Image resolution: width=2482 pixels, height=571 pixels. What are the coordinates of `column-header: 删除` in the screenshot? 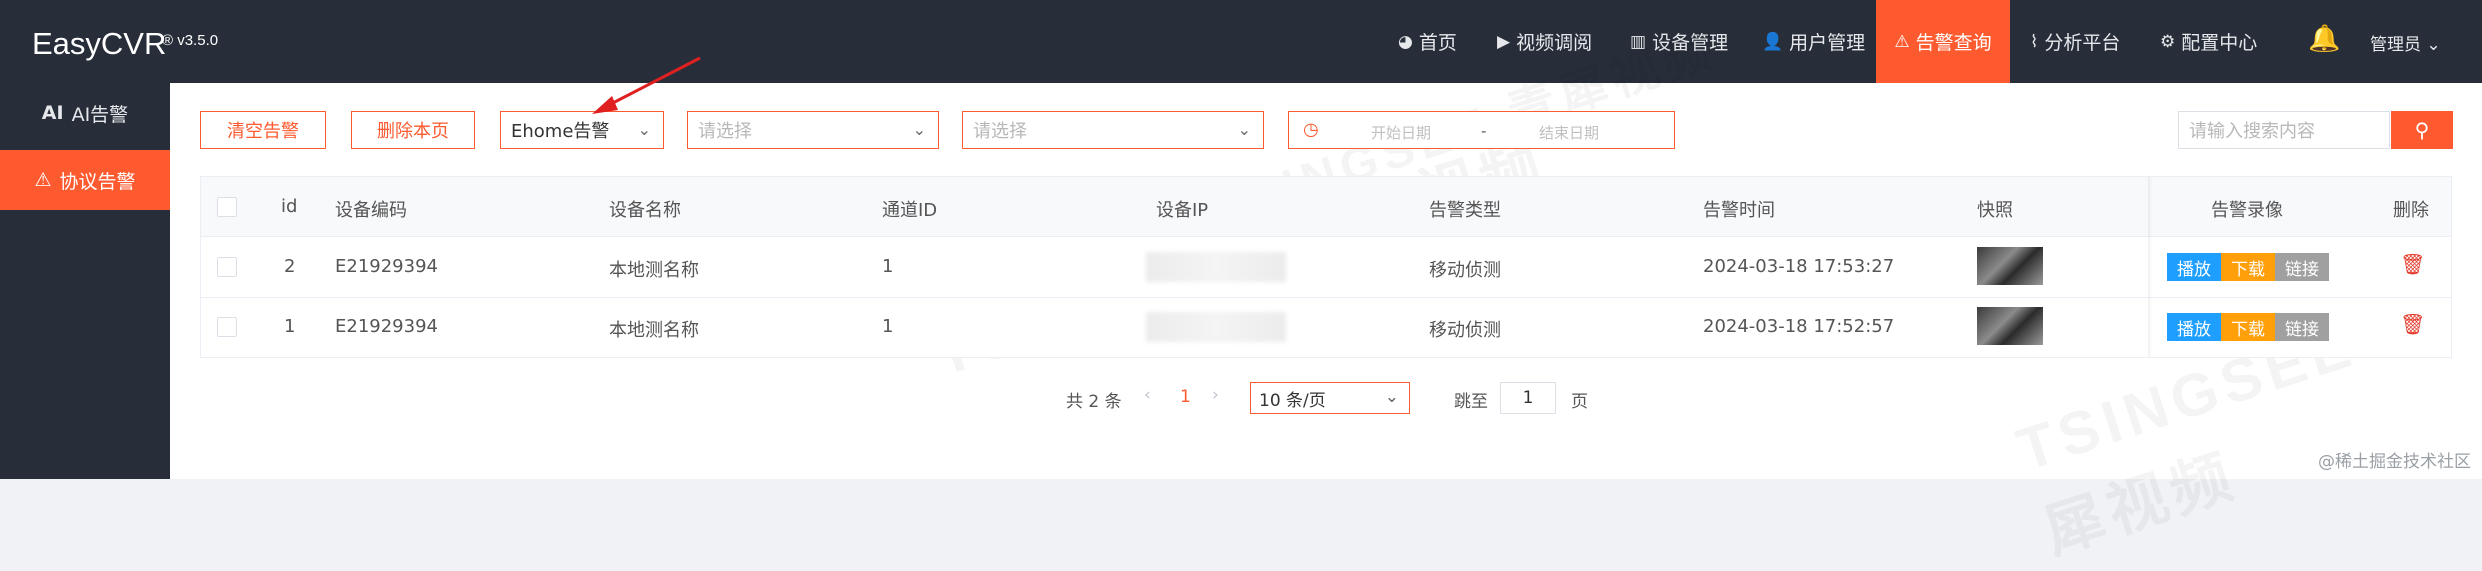 It's located at (2411, 210).